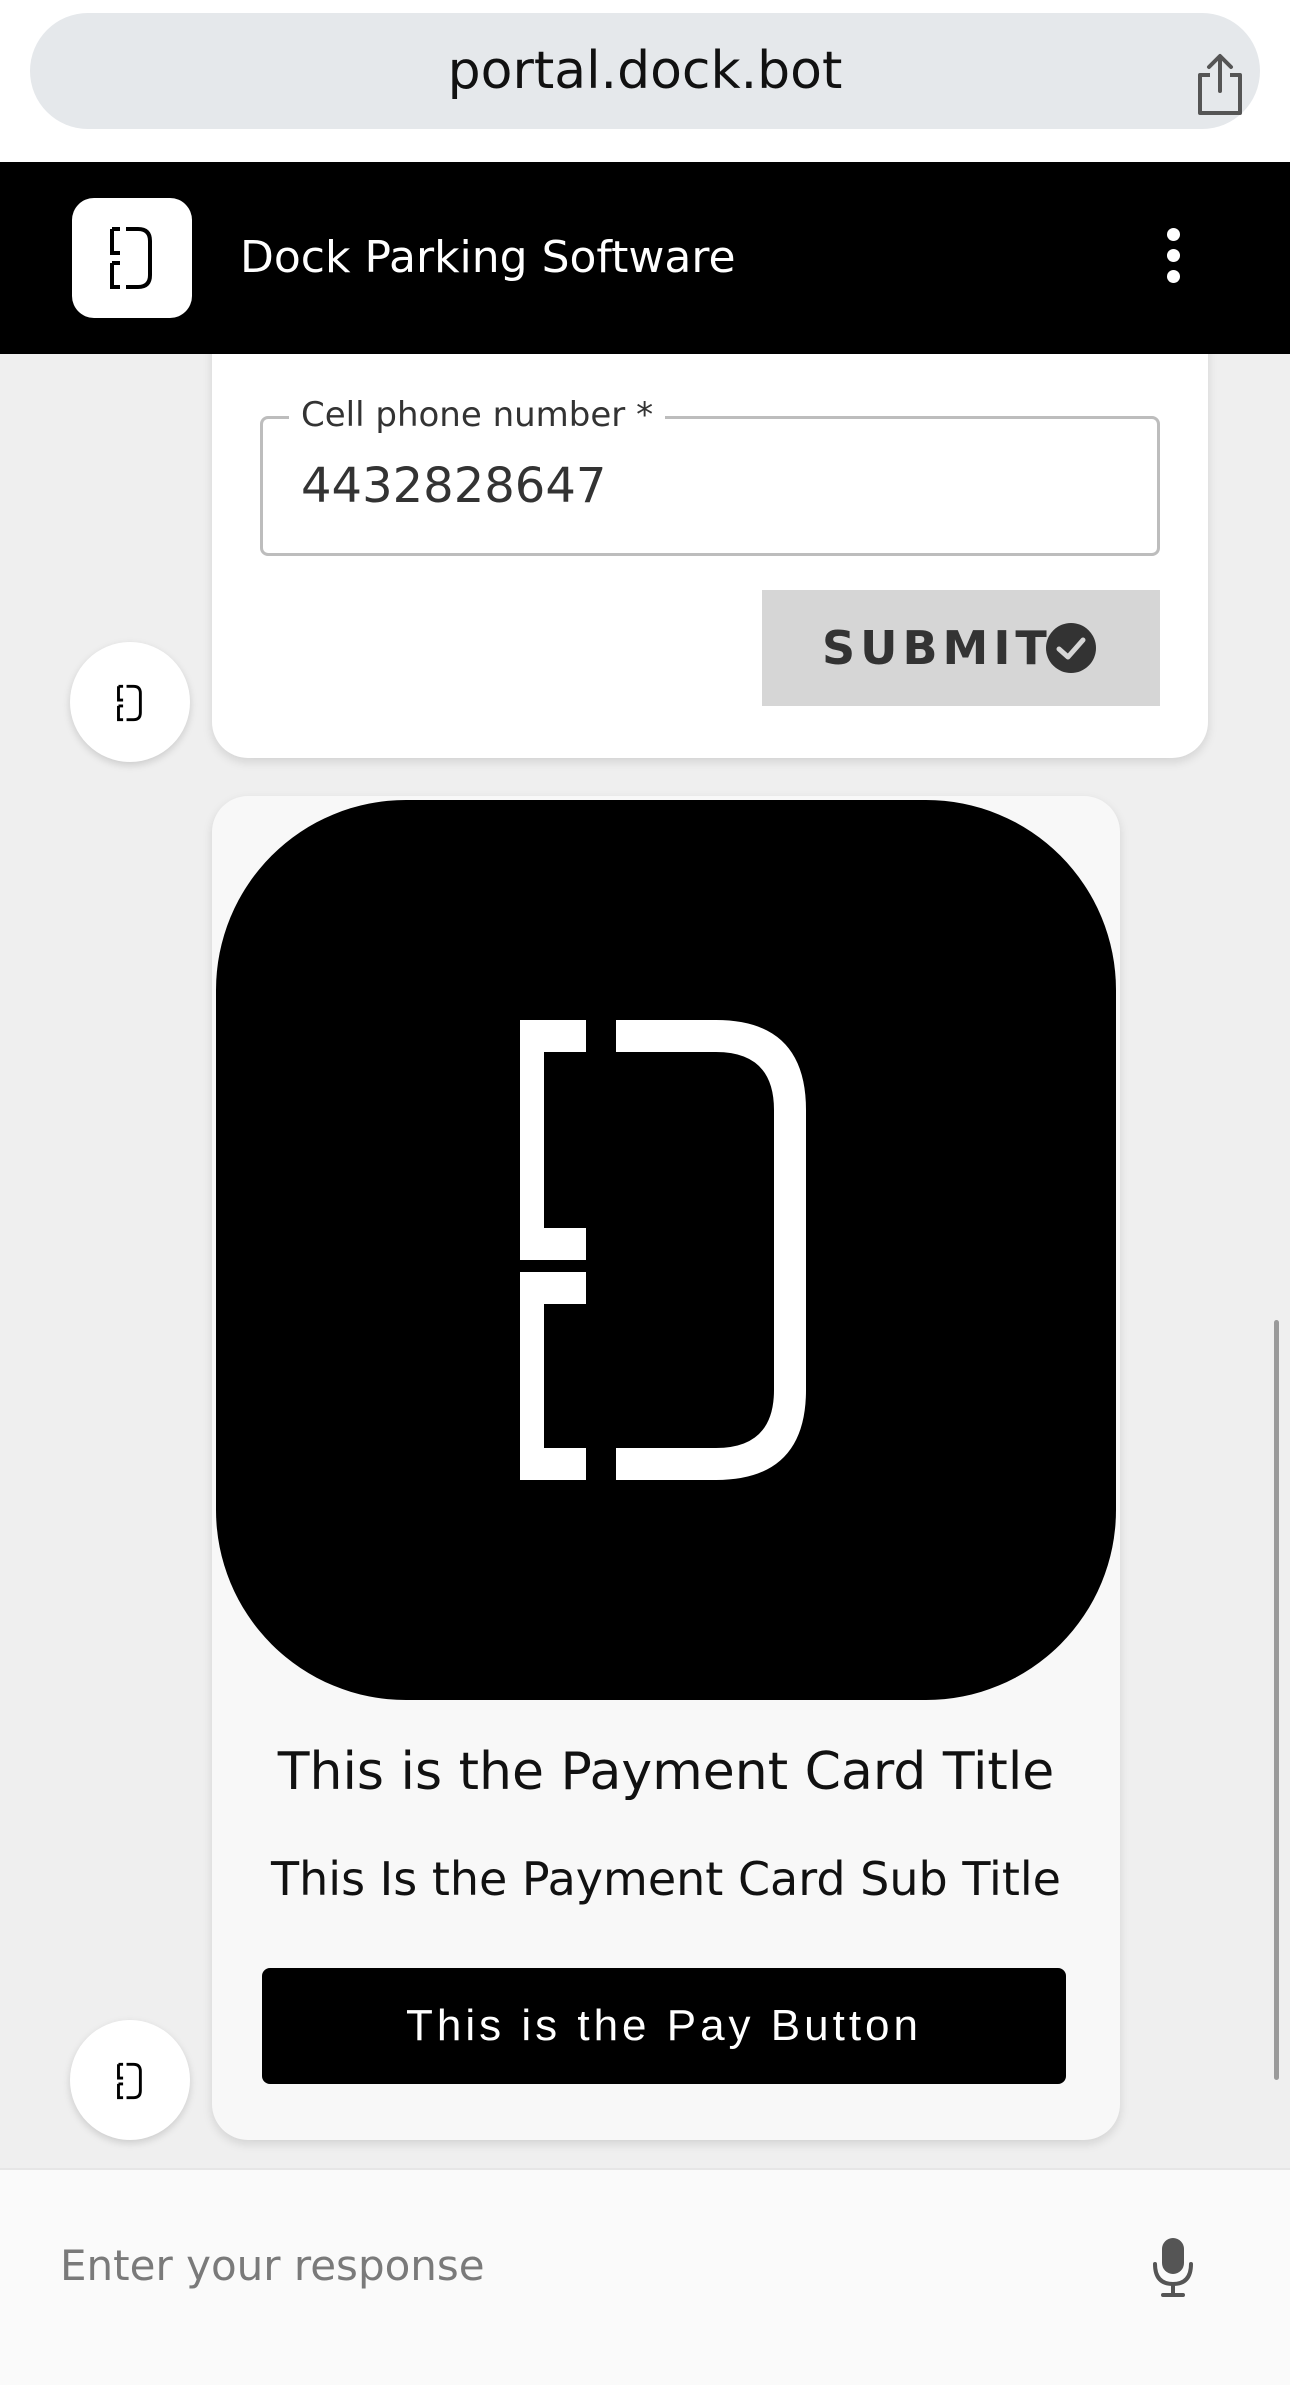 Image resolution: width=1290 pixels, height=2385 pixels. I want to click on pay-button: This is the Pay Button, so click(664, 2026).